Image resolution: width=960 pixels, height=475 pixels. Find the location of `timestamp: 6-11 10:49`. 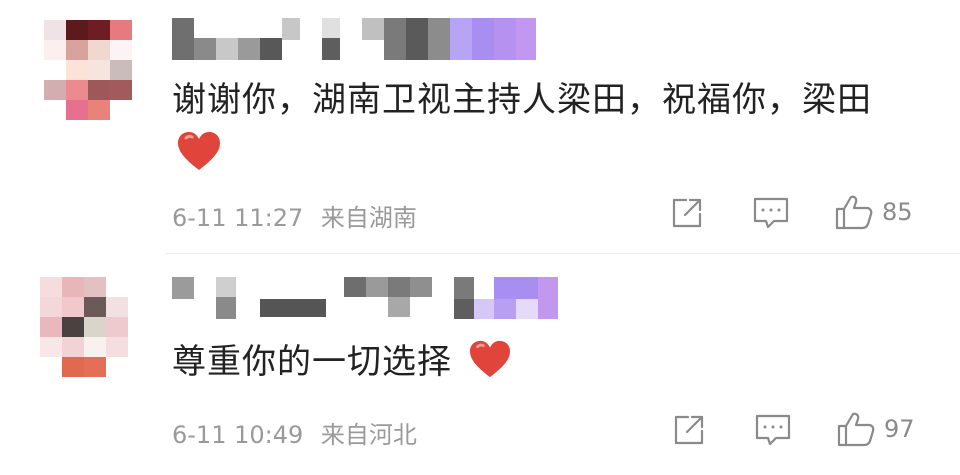

timestamp: 6-11 10:49 is located at coordinates (238, 435).